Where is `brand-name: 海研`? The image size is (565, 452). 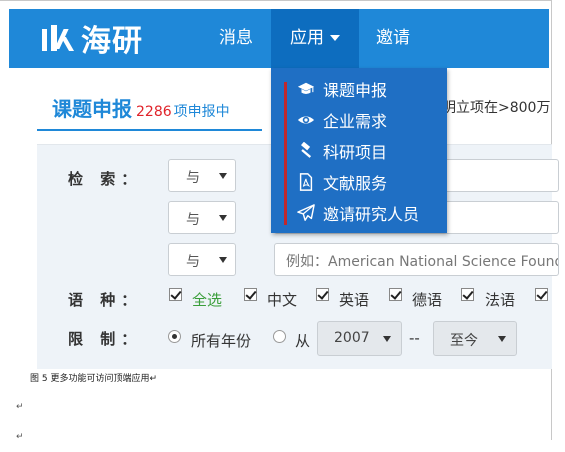 brand-name: 海研 is located at coordinates (112, 41).